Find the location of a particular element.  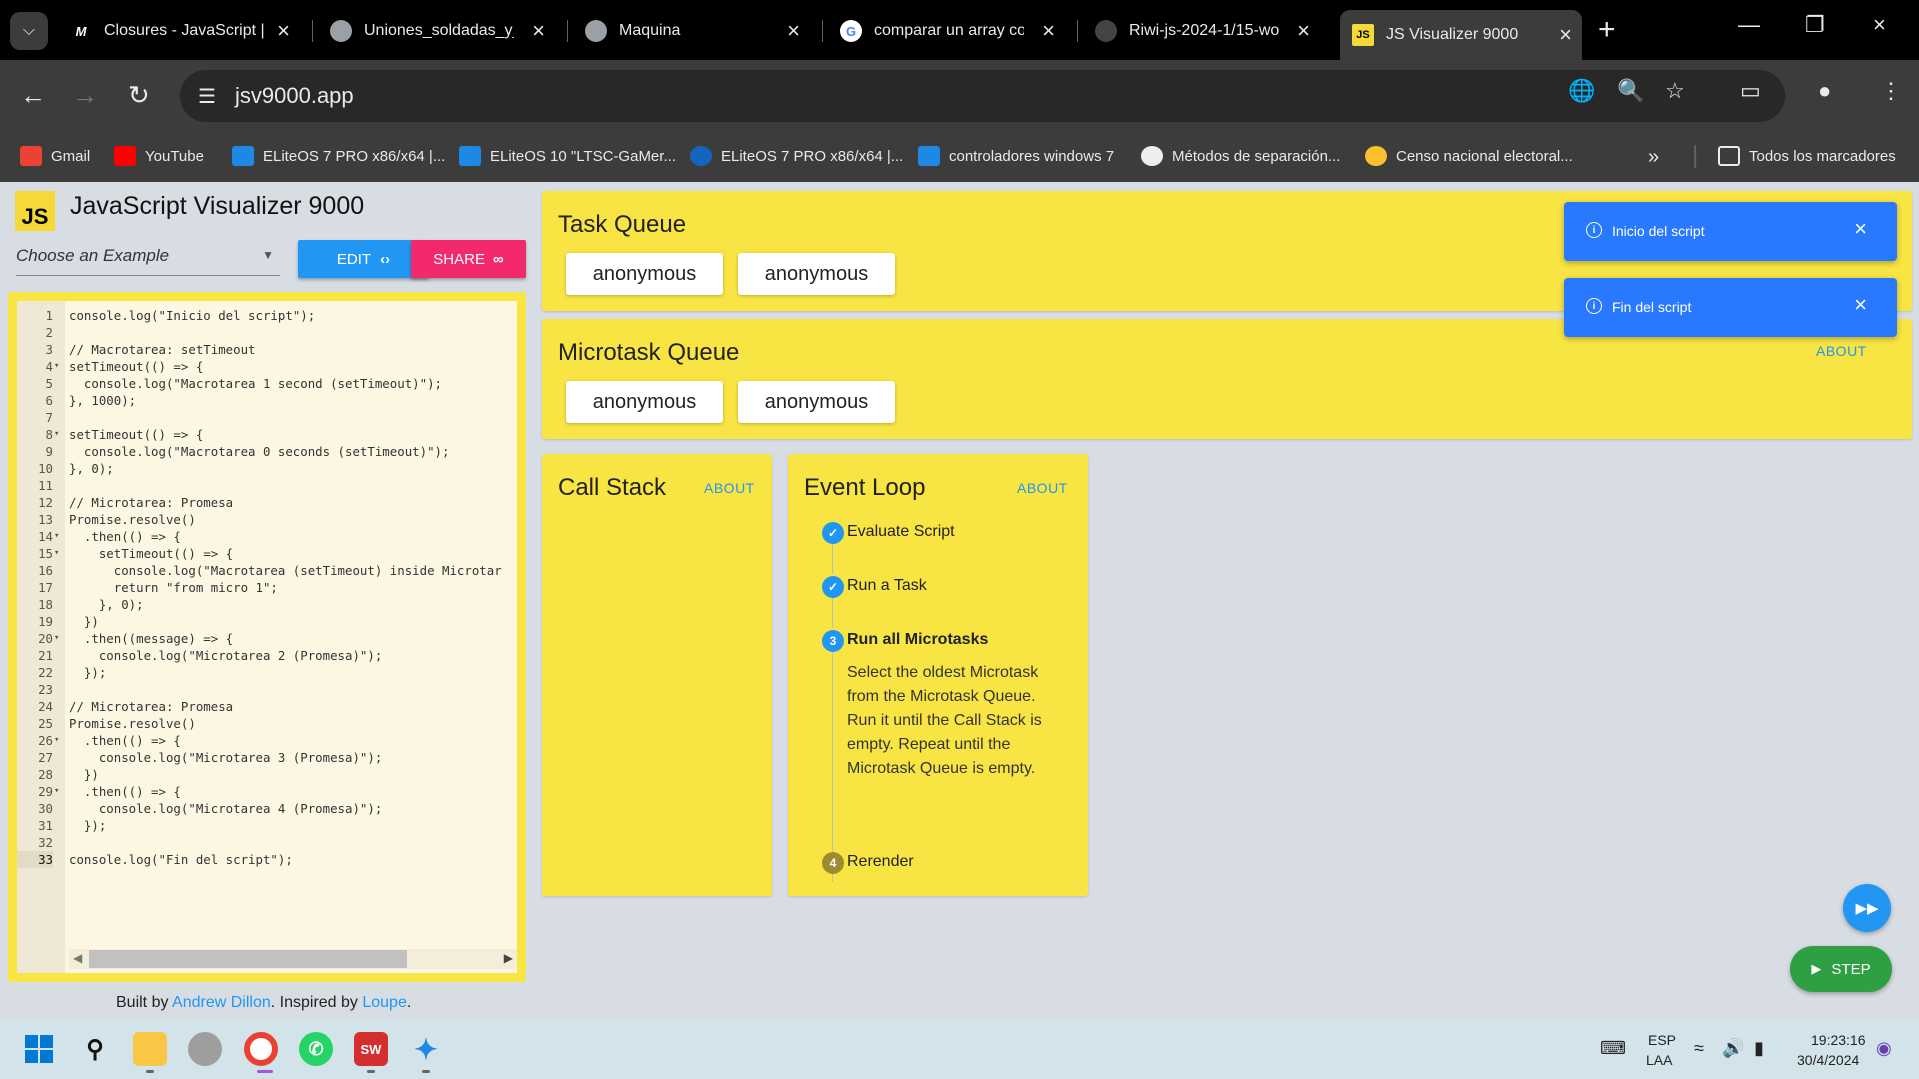

keyboard-icon: ⌨ is located at coordinates (1613, 1048).